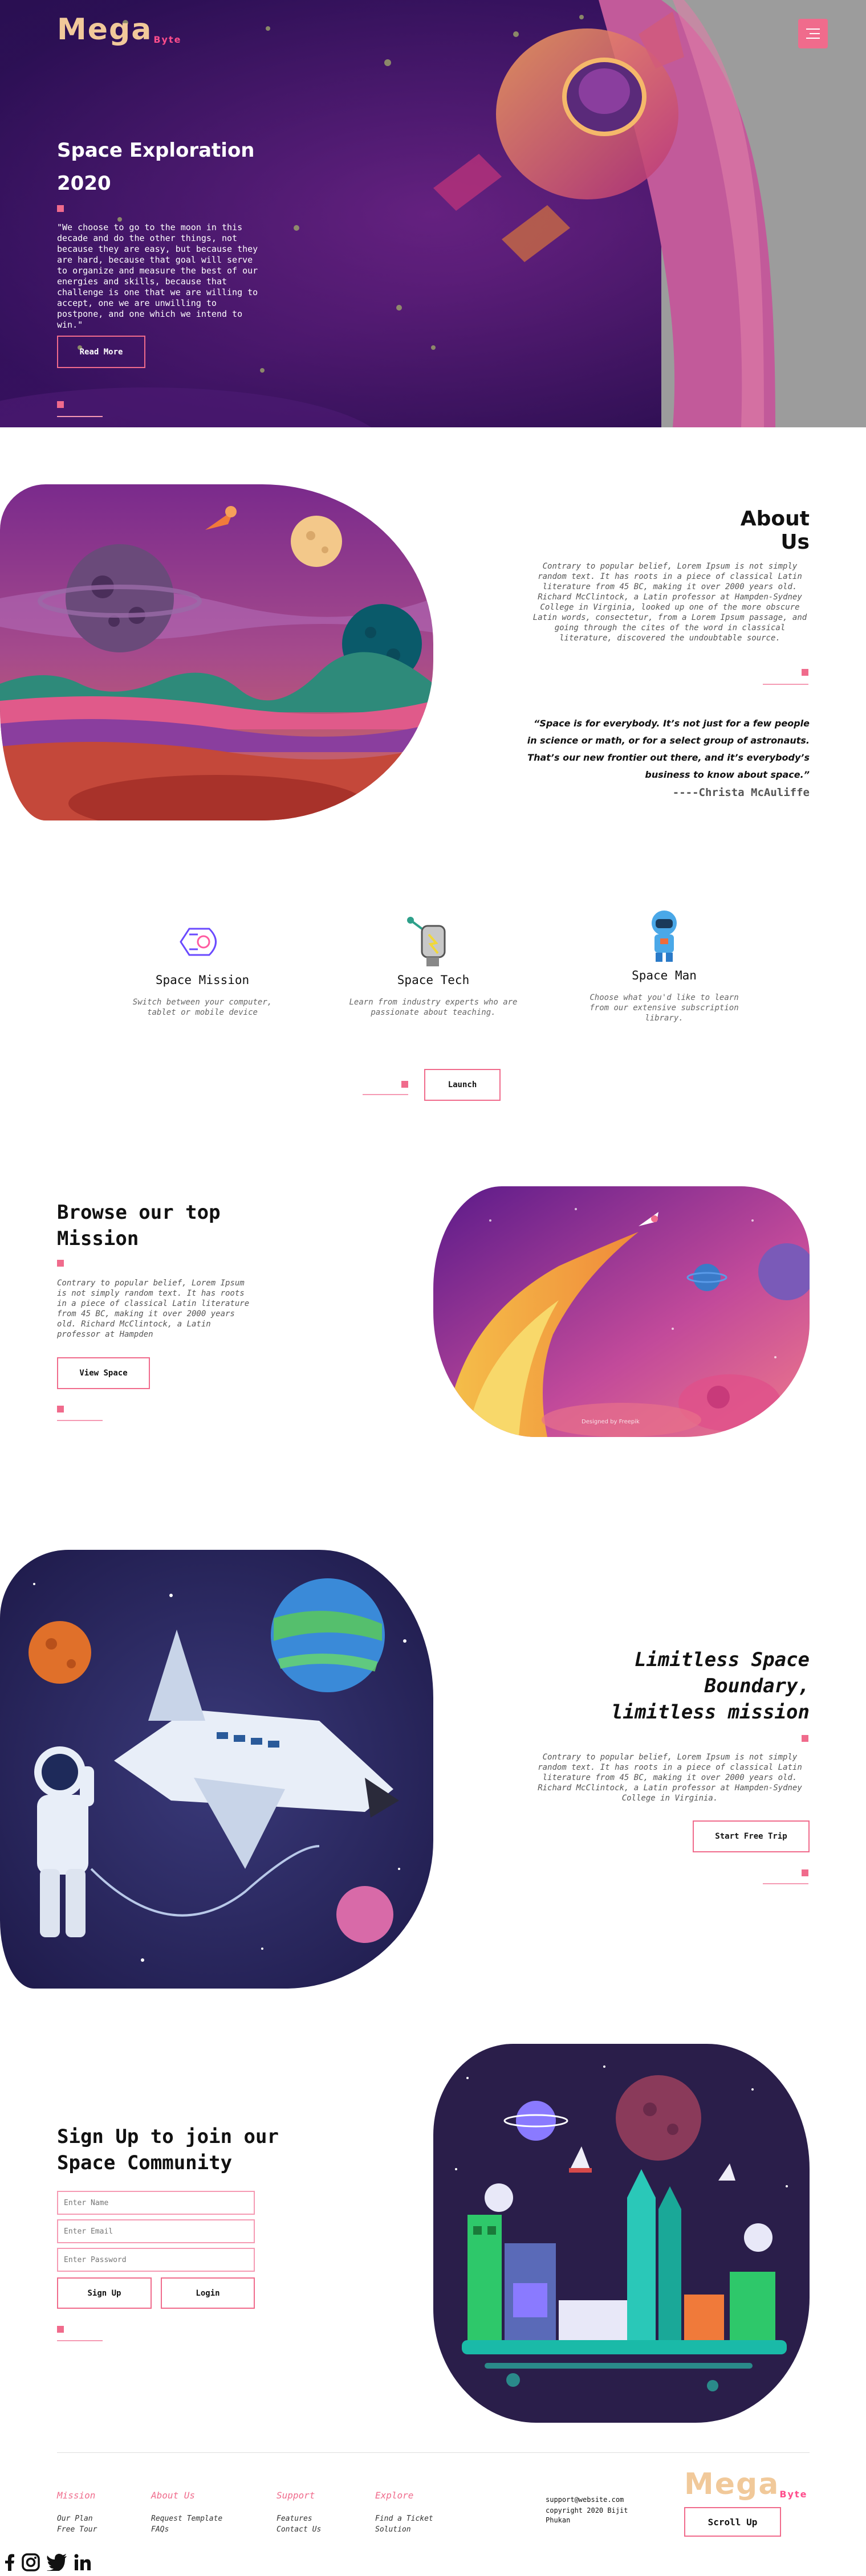  What do you see at coordinates (404, 2519) in the screenshot?
I see `footer-link: Find a Ticket` at bounding box center [404, 2519].